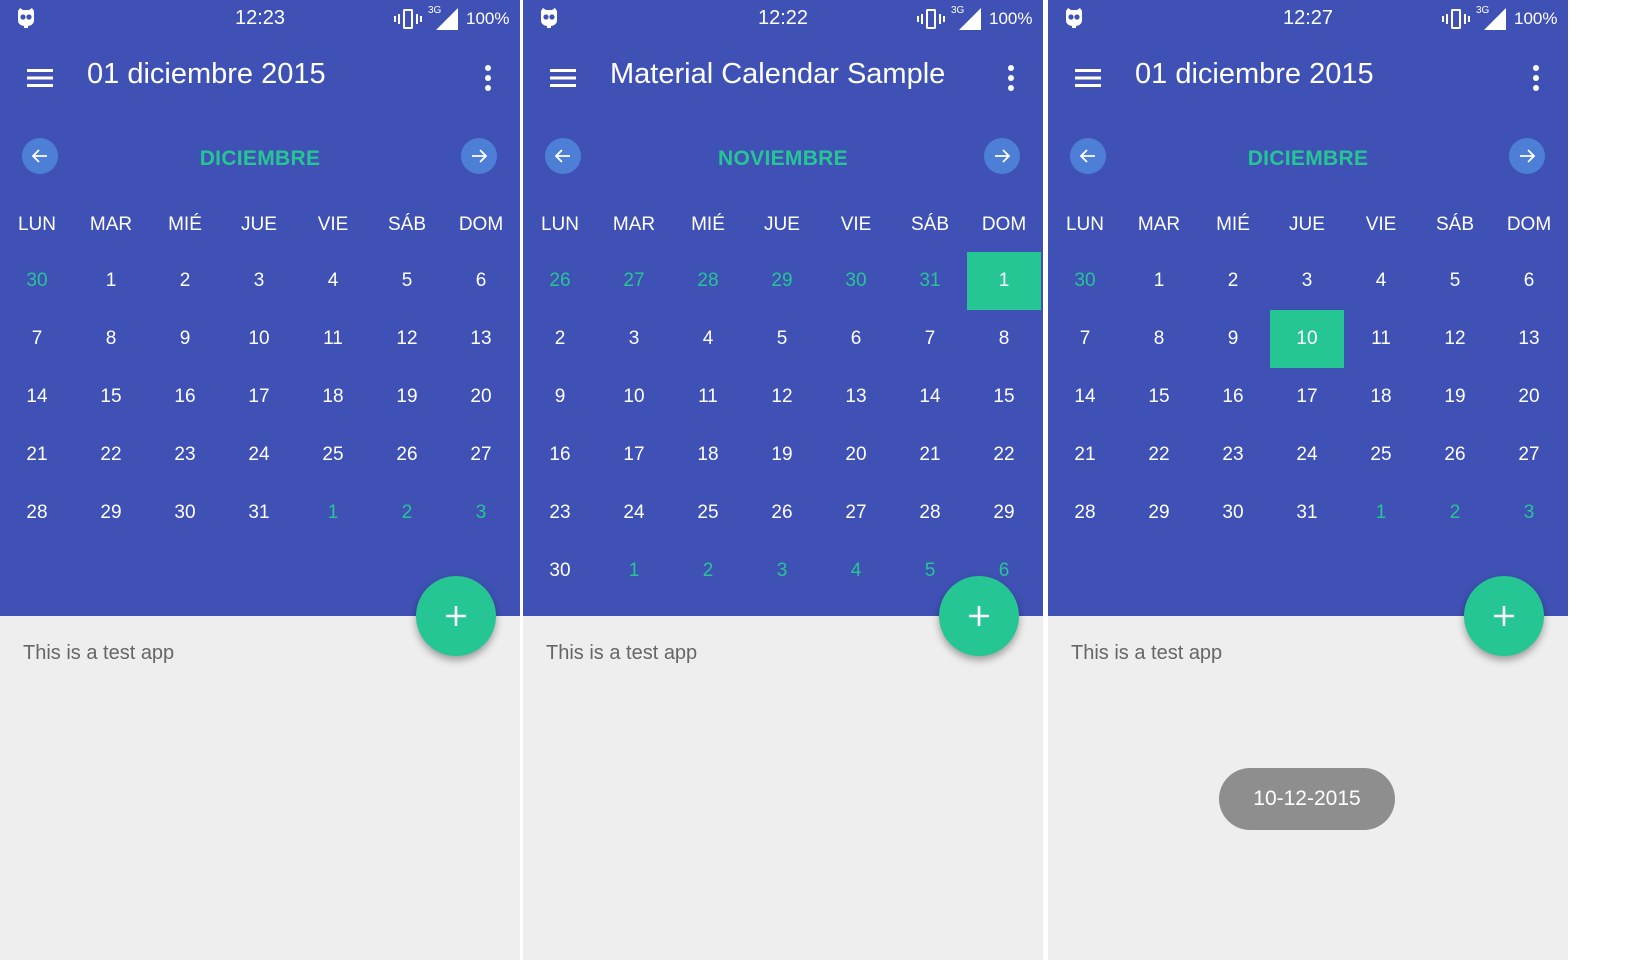 Image resolution: width=1628 pixels, height=960 pixels. Describe the element at coordinates (708, 281) in the screenshot. I see `other-month-day-cell: 28` at that location.